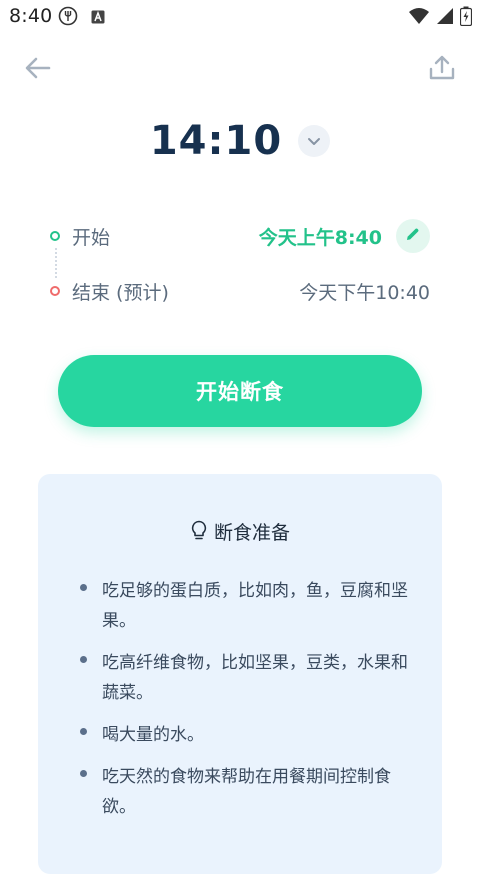 This screenshot has height=874, width=480. I want to click on tip-item: 喝大量的水。, so click(246, 735).